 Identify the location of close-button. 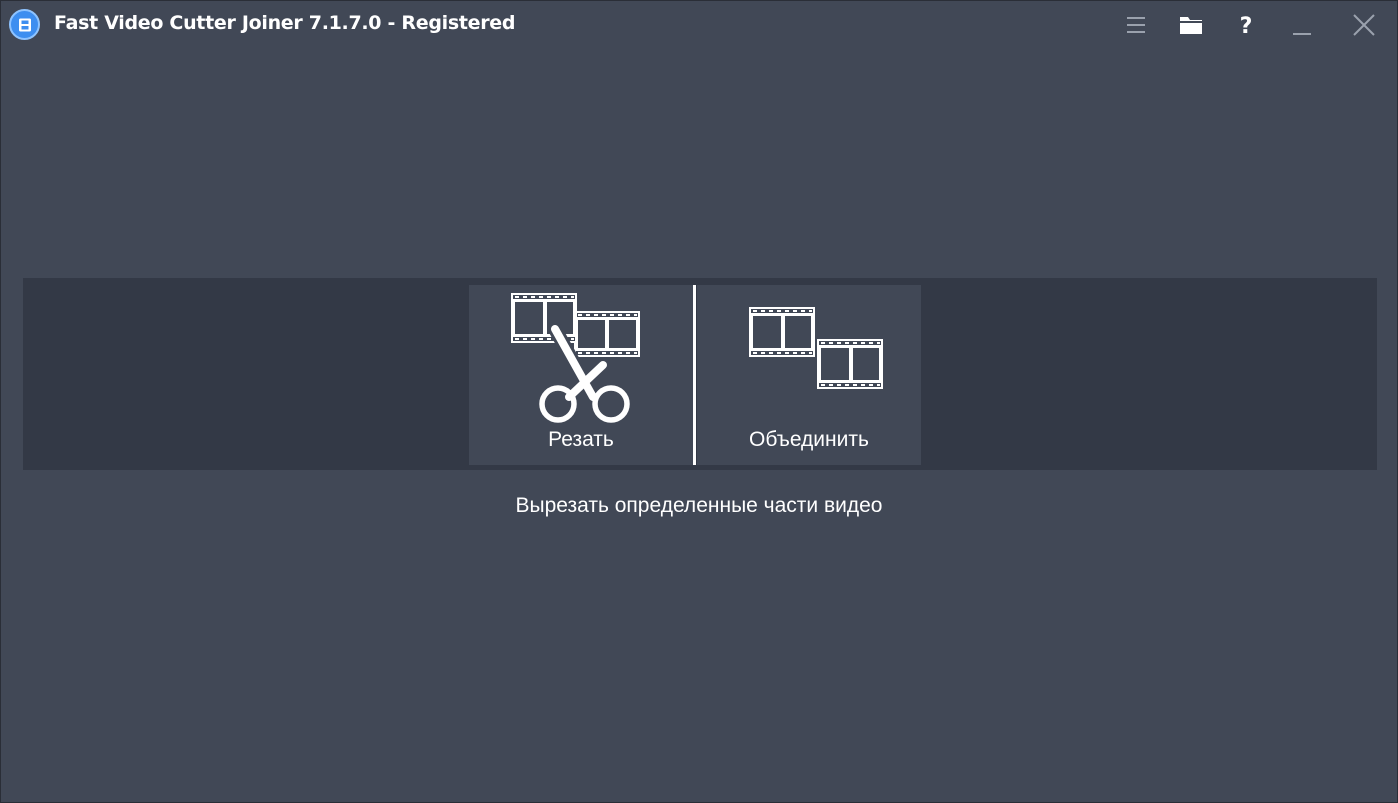
(1364, 25).